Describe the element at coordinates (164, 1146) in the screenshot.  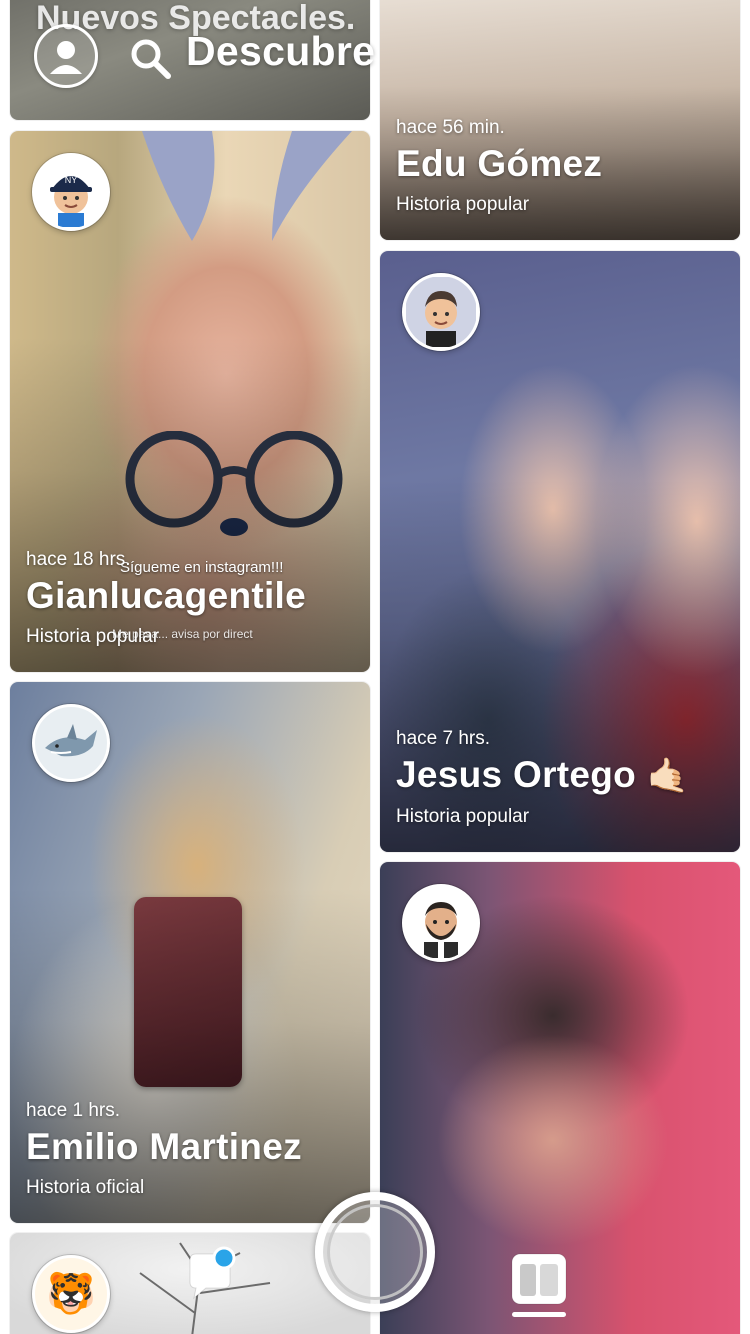
I see `story-name: Emilio Martinez` at that location.